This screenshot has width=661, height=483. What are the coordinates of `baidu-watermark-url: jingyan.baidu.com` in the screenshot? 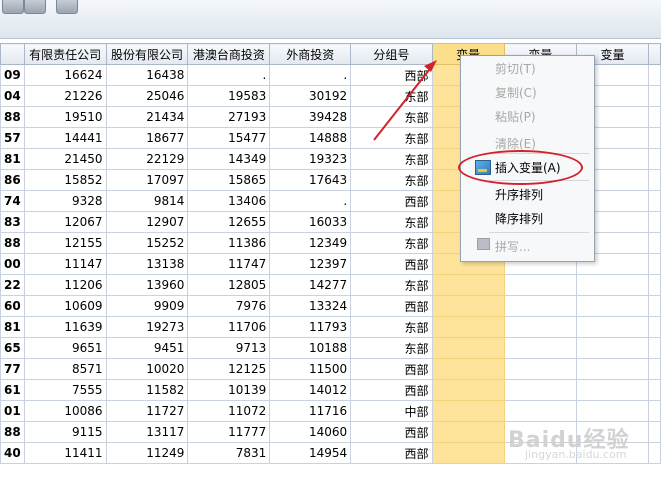 It's located at (576, 454).